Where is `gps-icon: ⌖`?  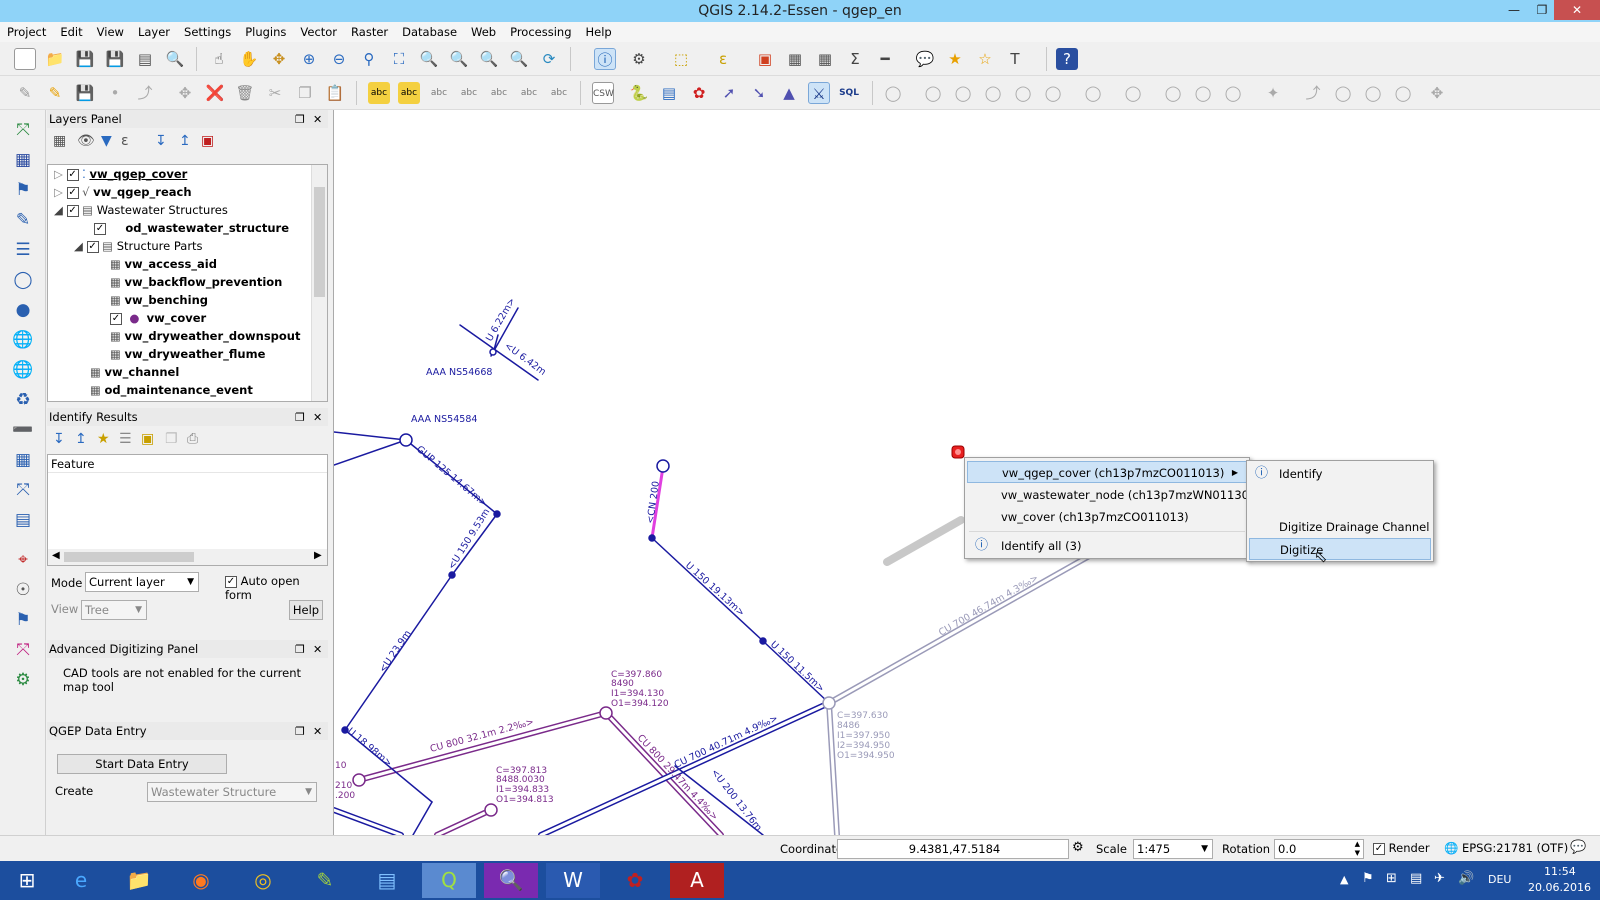 gps-icon: ⌖ is located at coordinates (23, 560).